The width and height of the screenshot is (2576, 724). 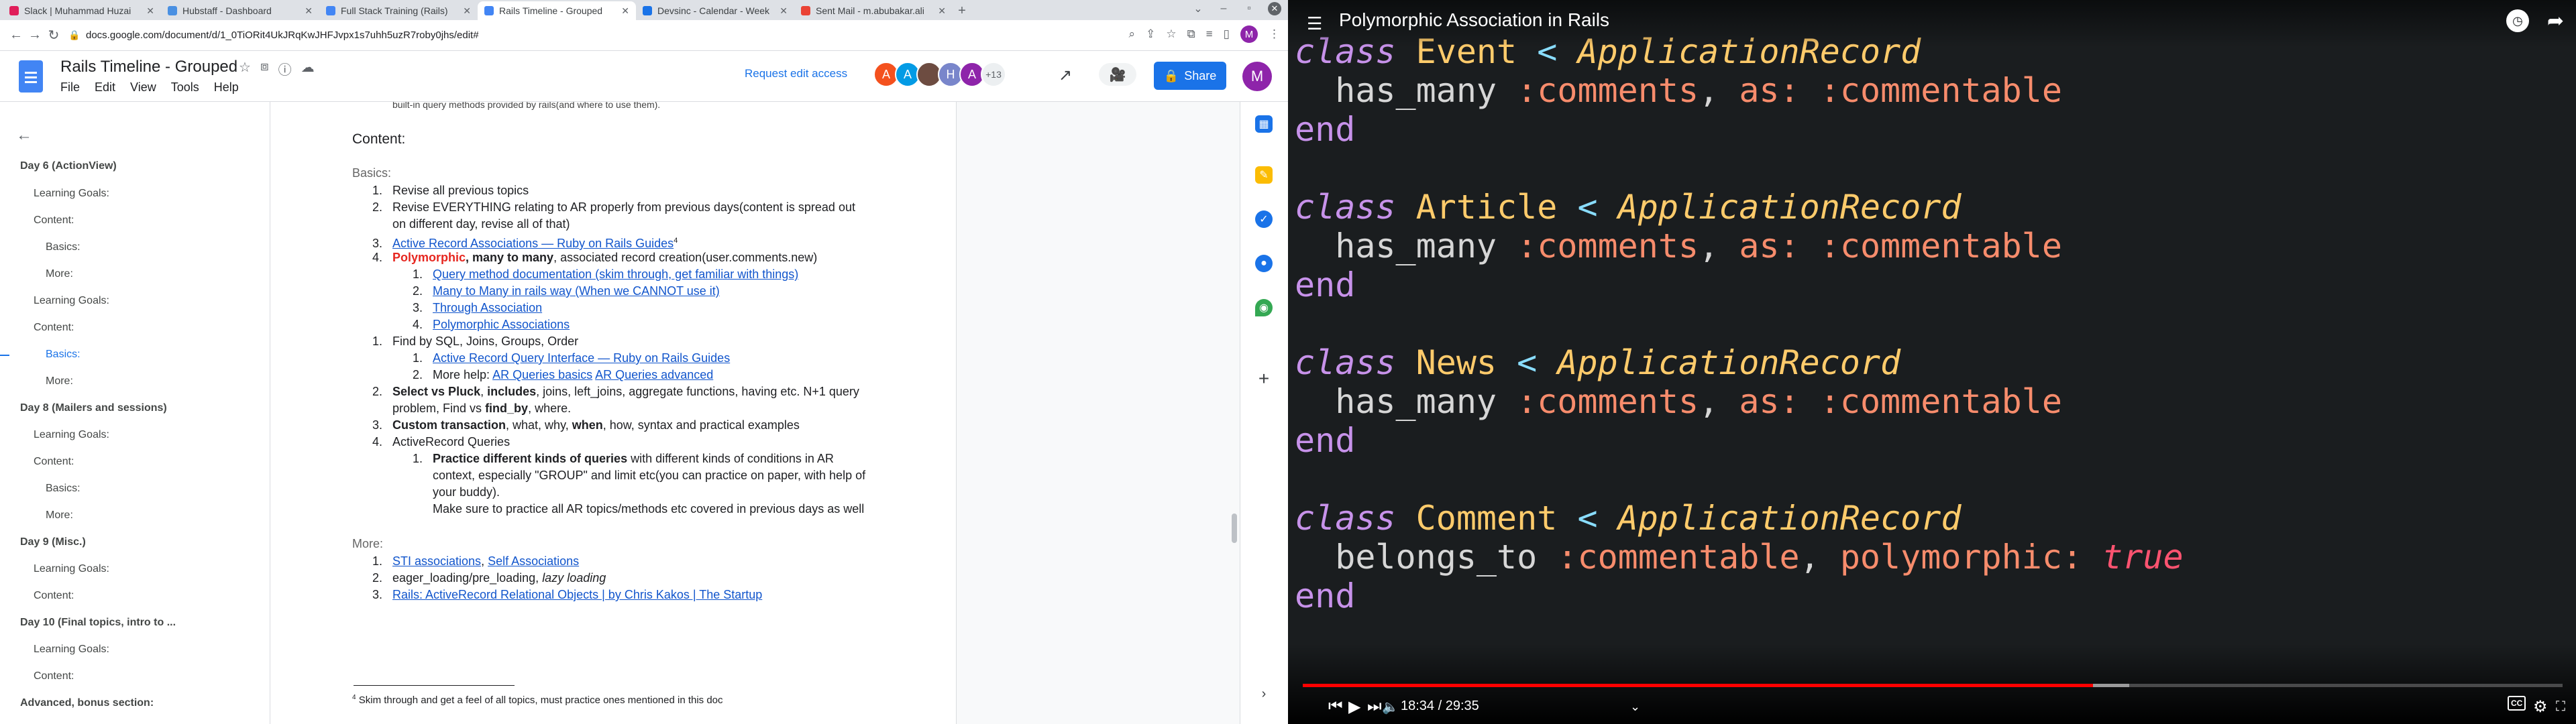 I want to click on video-title: Polymorphic Association in Rails, so click(x=1474, y=20).